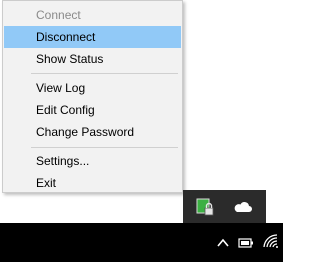 The image size is (320, 262). I want to click on wifi-icon, so click(271, 243).